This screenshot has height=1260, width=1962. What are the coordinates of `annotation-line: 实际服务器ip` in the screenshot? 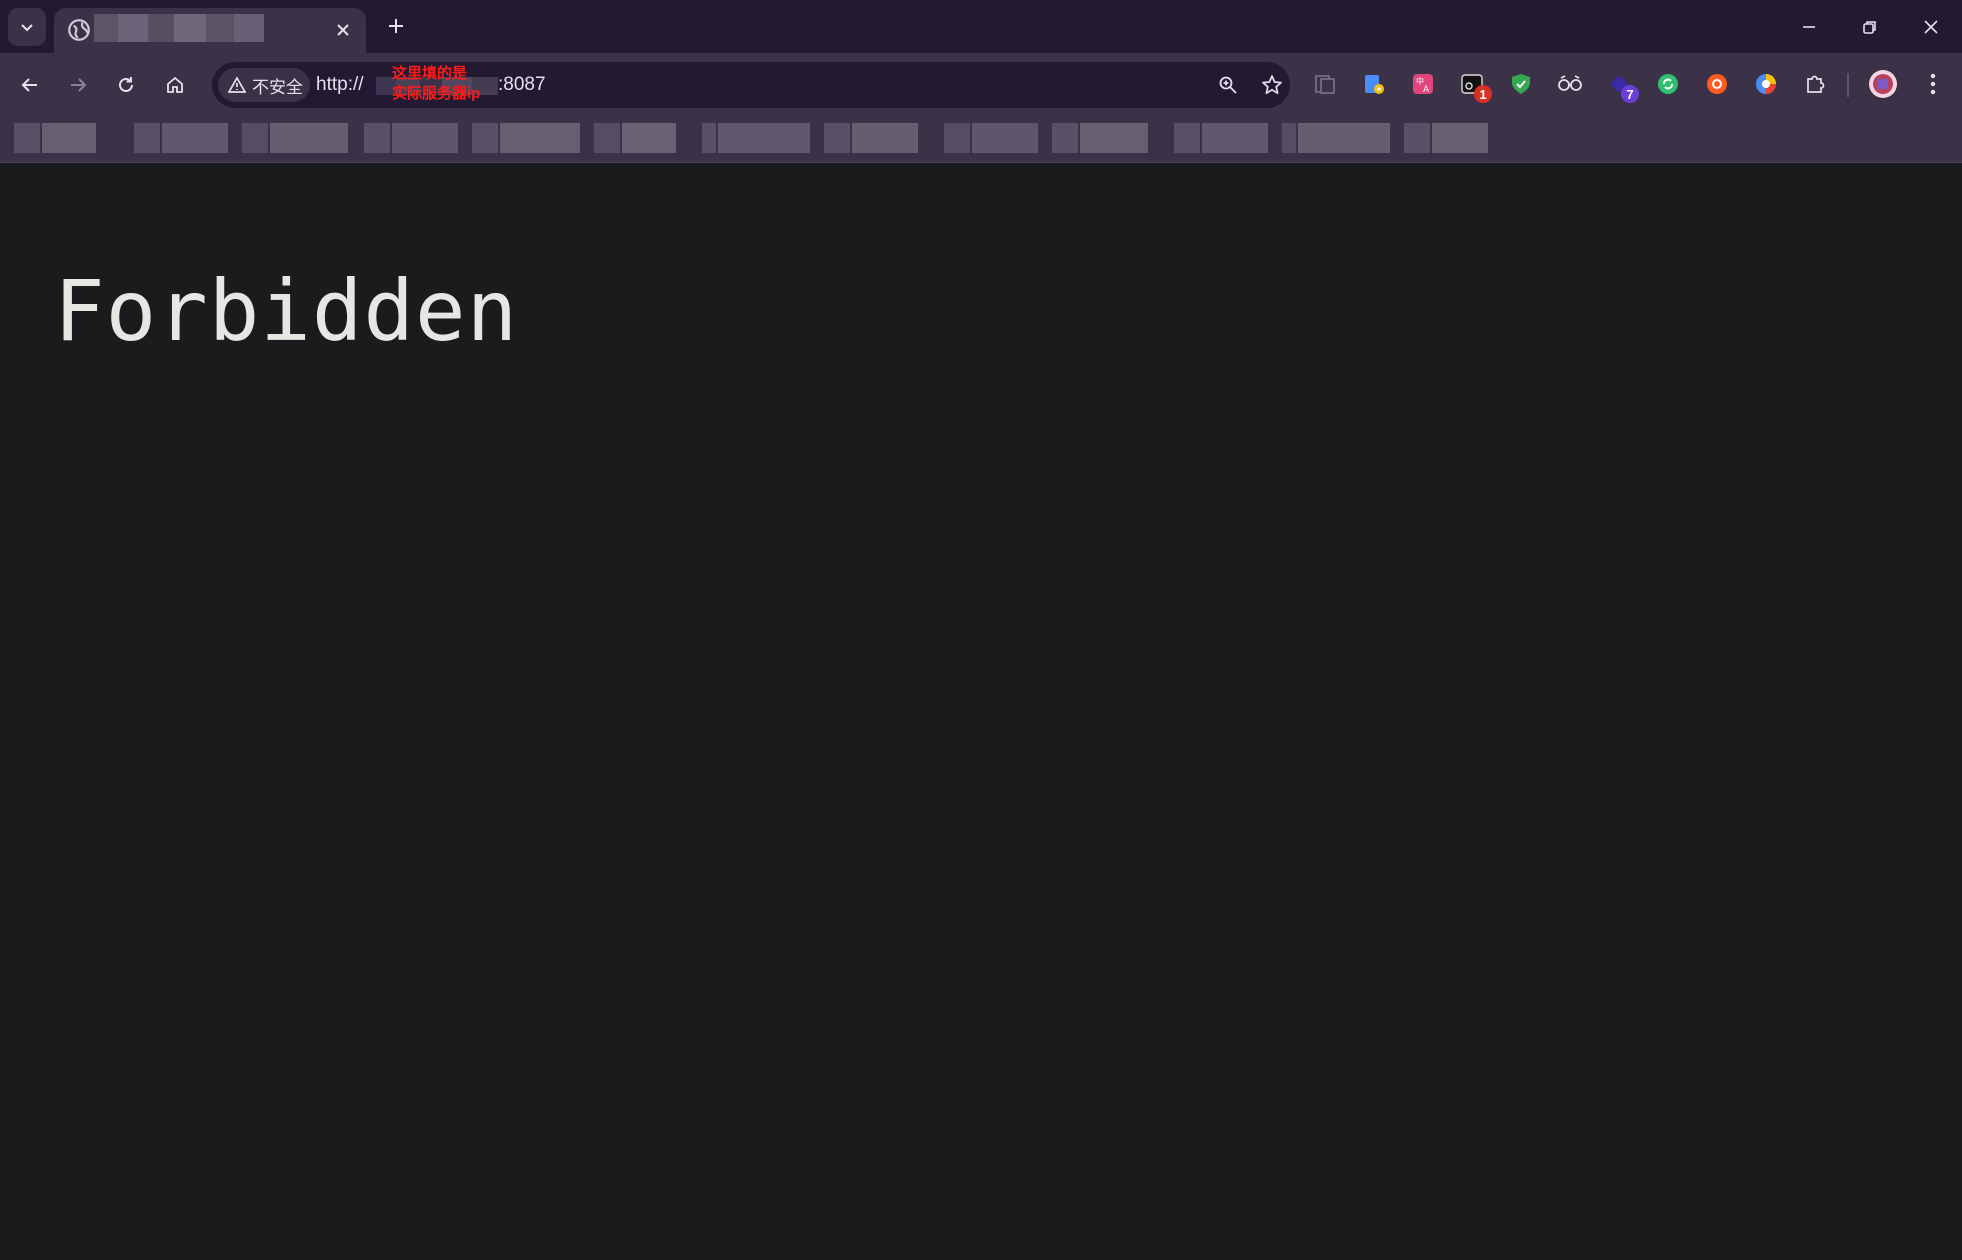 It's located at (436, 93).